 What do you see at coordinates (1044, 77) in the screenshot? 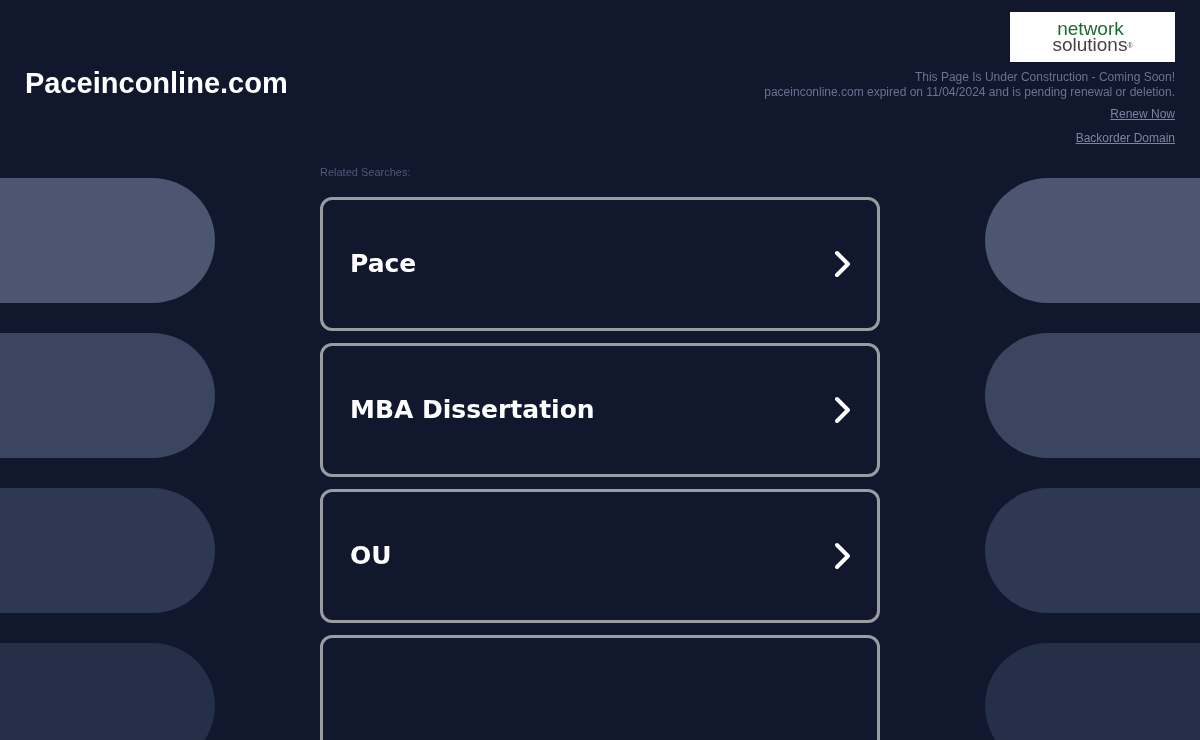
I see `notice-text: This Page Is Under Construction - Coming Soon!` at bounding box center [1044, 77].